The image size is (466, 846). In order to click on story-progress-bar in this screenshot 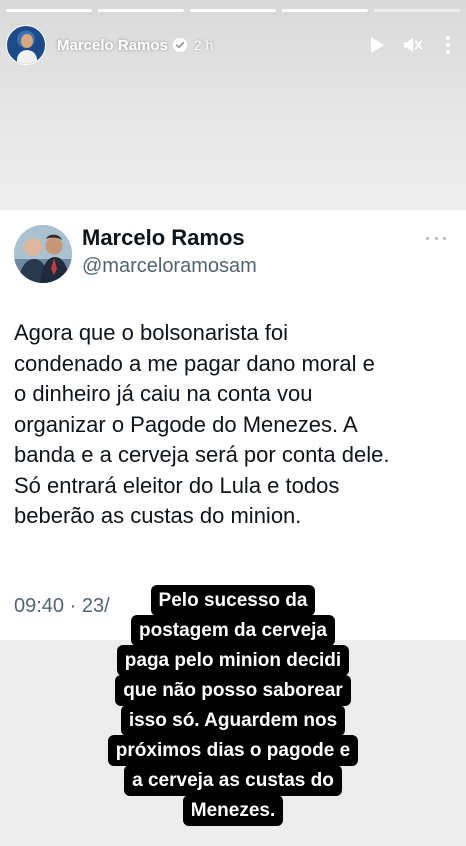, I will do `click(233, 10)`.